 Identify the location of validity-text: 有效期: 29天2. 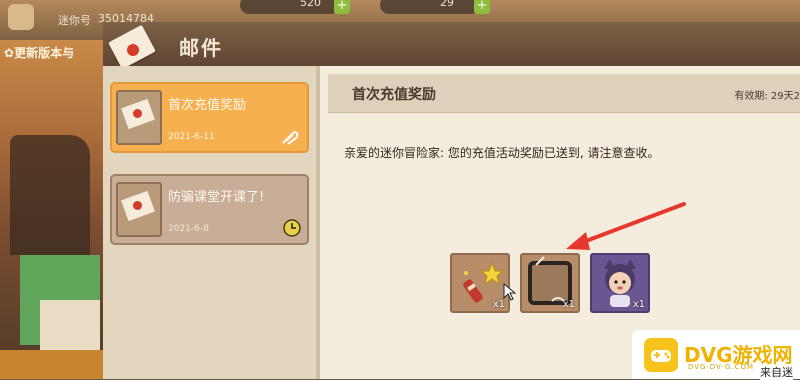
(767, 96).